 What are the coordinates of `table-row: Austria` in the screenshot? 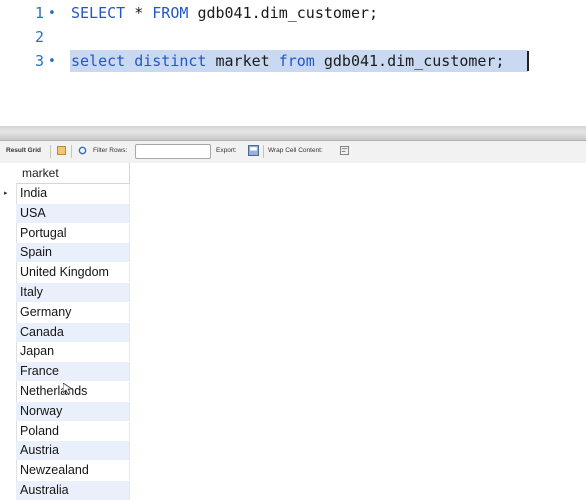 It's located at (73, 451).